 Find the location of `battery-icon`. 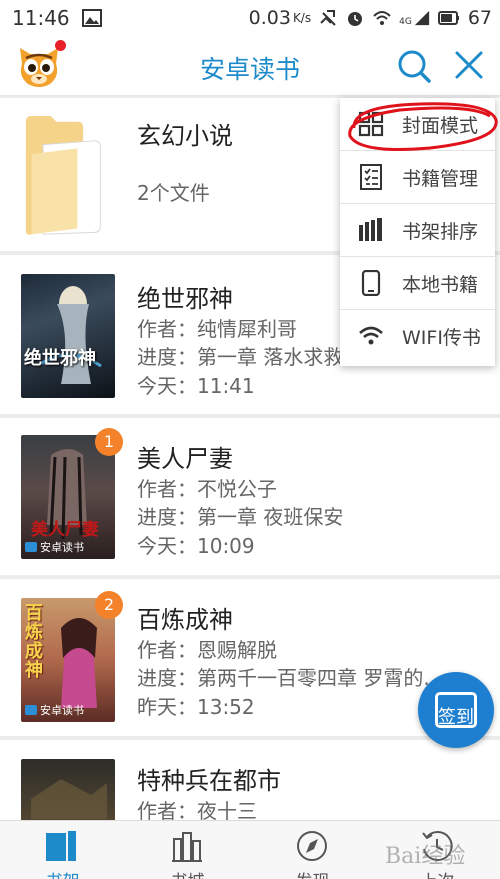

battery-icon is located at coordinates (448, 18).